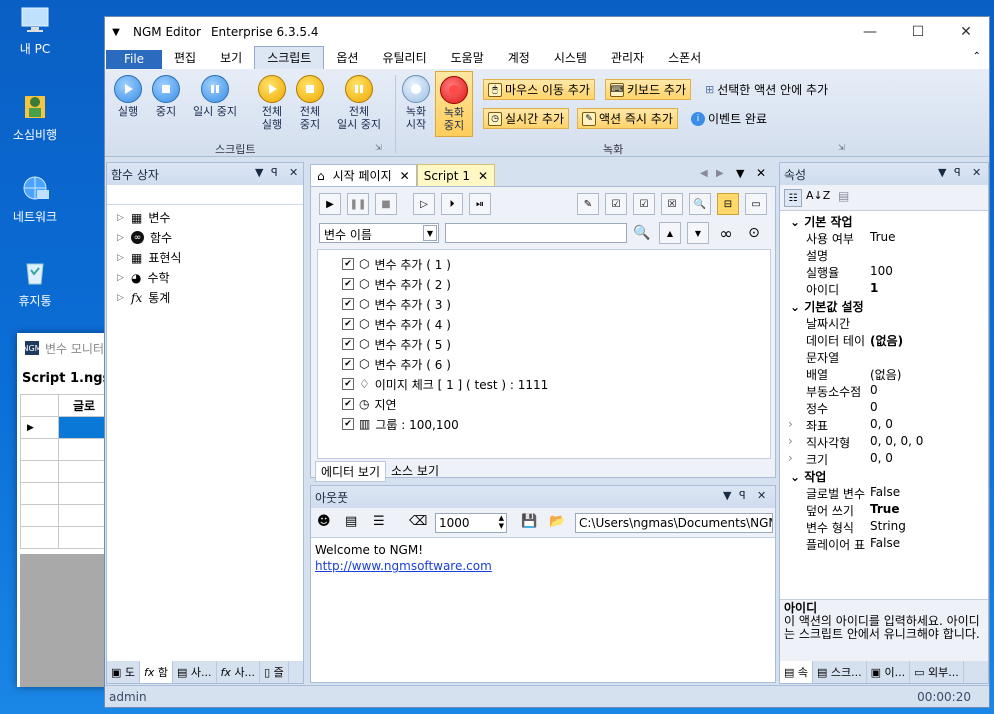 This screenshot has width=994, height=714. What do you see at coordinates (536, 233) in the screenshot?
I see `variable-search-input` at bounding box center [536, 233].